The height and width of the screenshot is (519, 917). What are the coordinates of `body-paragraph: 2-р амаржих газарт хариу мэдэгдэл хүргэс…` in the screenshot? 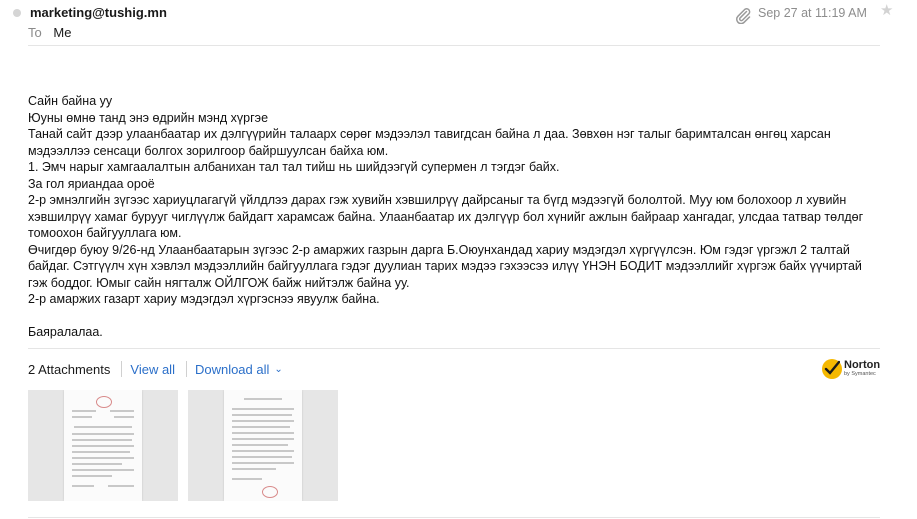 It's located at (204, 299).